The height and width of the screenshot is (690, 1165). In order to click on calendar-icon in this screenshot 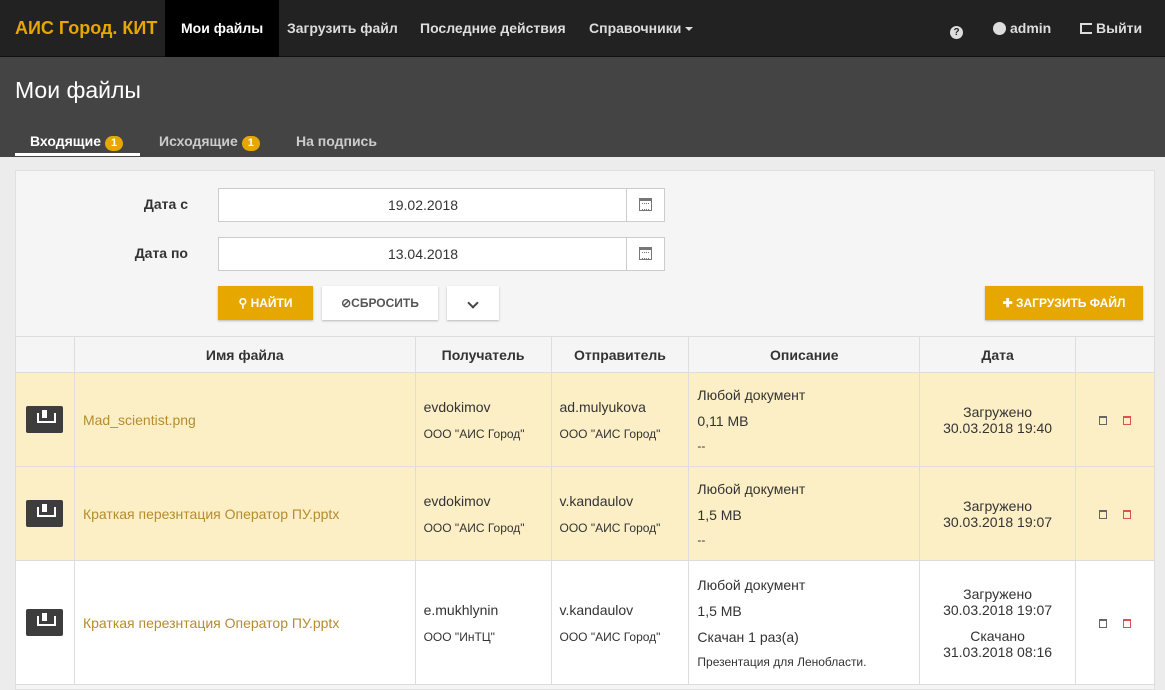, I will do `click(645, 253)`.